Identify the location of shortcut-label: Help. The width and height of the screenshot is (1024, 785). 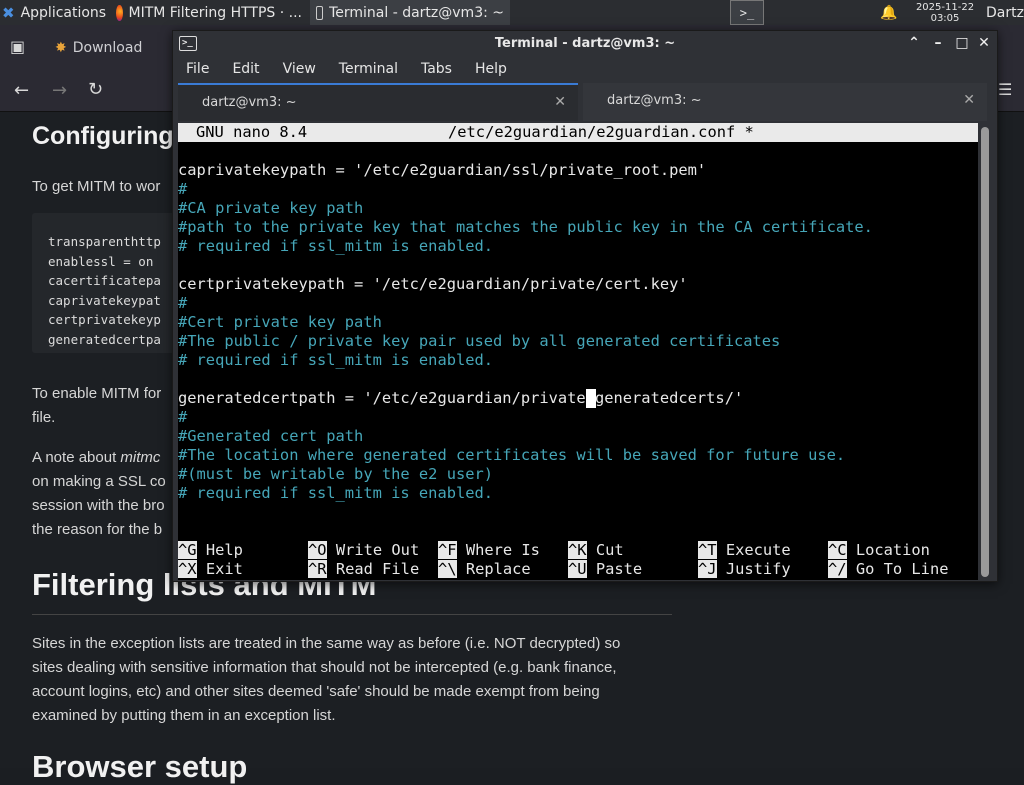
(219, 550).